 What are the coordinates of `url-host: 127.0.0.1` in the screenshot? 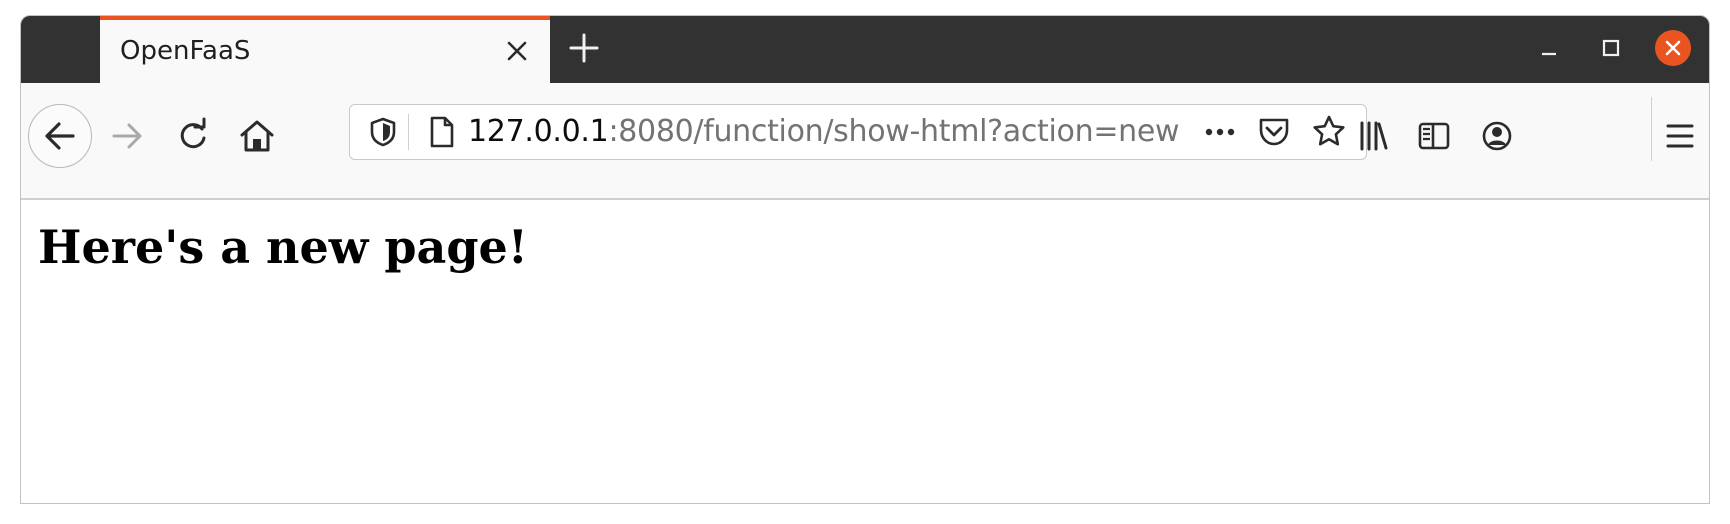 It's located at (538, 131).